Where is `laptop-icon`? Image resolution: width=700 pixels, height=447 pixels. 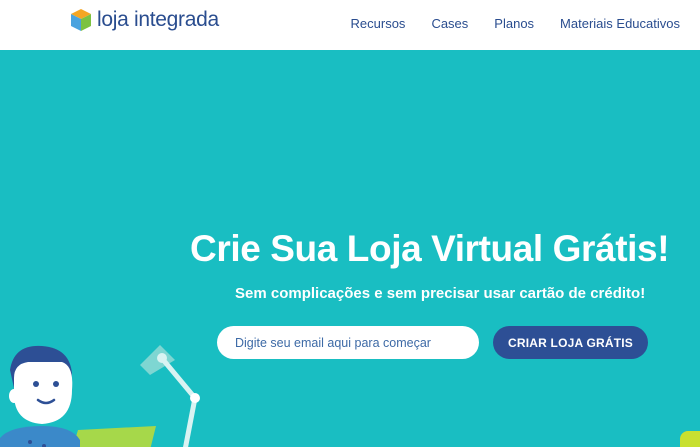
laptop-icon is located at coordinates (114, 436).